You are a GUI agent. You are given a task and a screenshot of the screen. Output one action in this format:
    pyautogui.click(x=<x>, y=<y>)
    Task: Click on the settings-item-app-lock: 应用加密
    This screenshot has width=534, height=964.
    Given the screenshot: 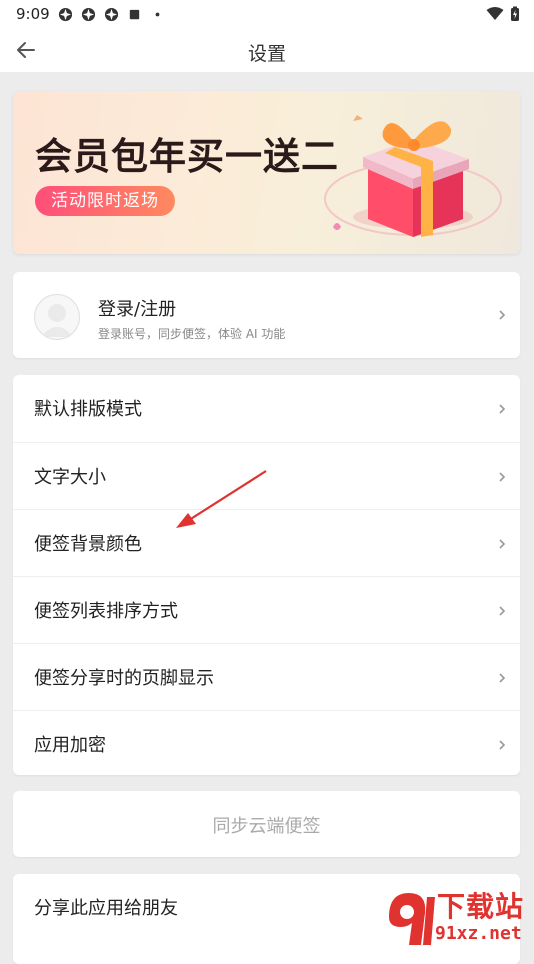 What is the action you would take?
    pyautogui.click(x=266, y=744)
    